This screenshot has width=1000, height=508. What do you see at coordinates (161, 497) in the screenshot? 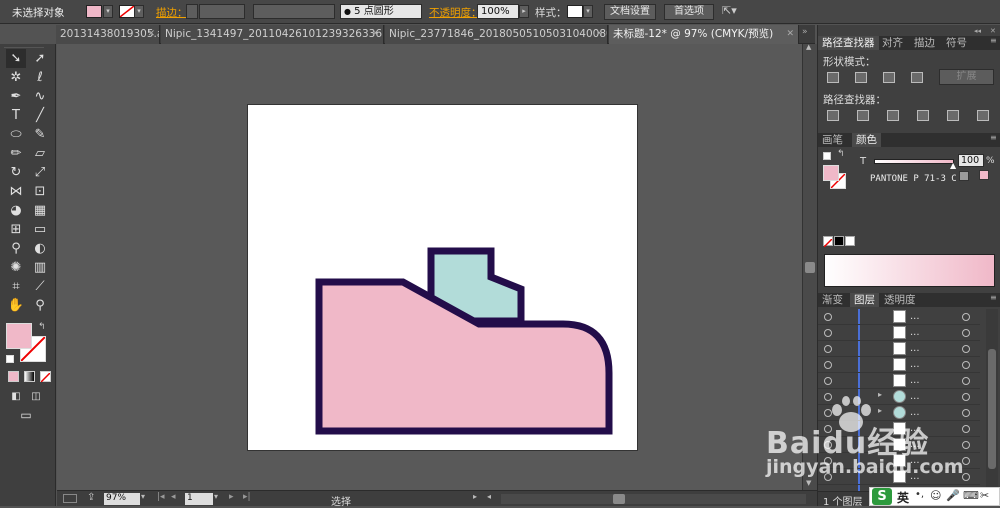
I see `first-artboard-icon: |◂` at bounding box center [161, 497].